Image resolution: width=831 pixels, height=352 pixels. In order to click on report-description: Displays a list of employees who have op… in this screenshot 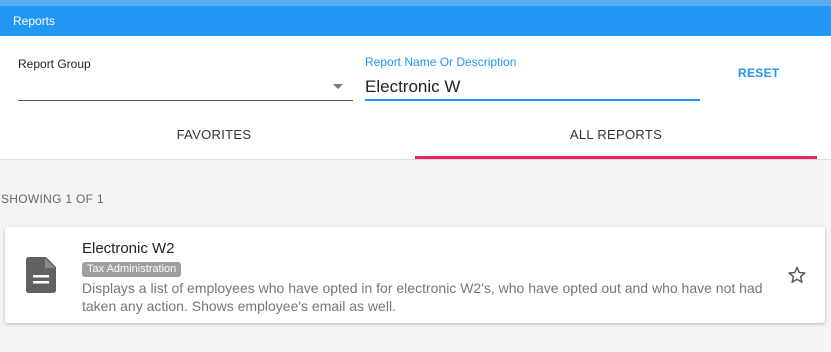, I will do `click(422, 297)`.